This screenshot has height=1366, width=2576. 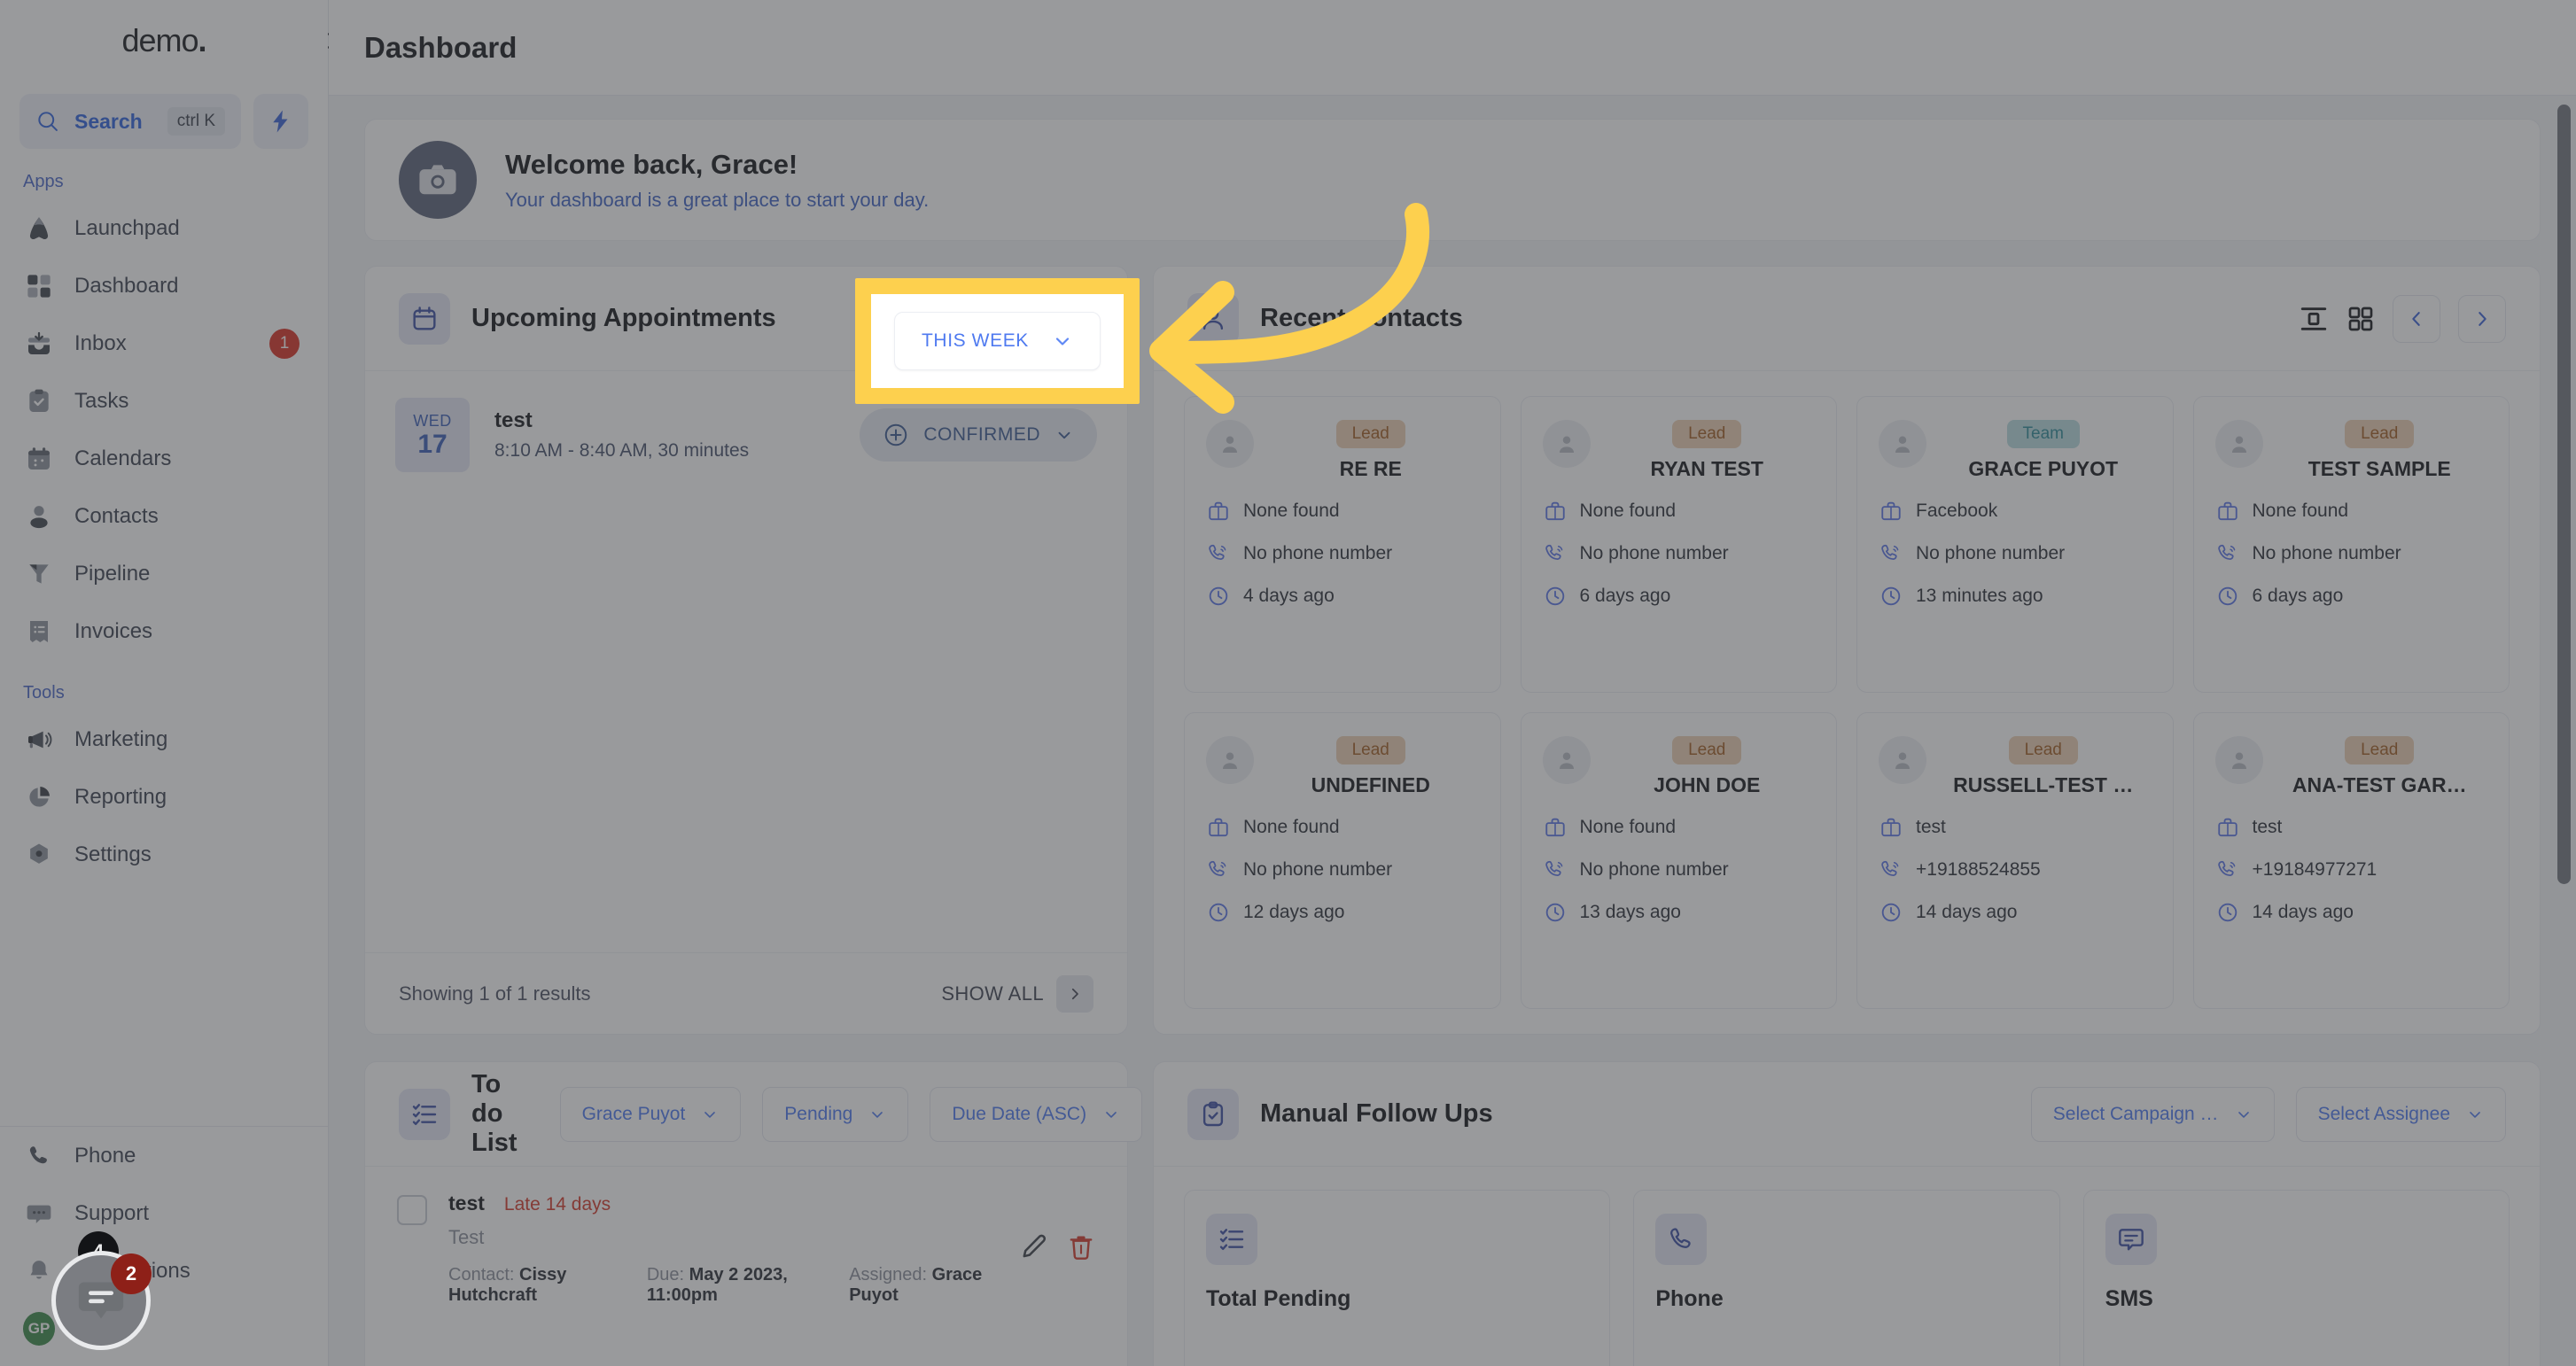 What do you see at coordinates (164, 739) in the screenshot?
I see `sidebar-item-marketing: Marketing` at bounding box center [164, 739].